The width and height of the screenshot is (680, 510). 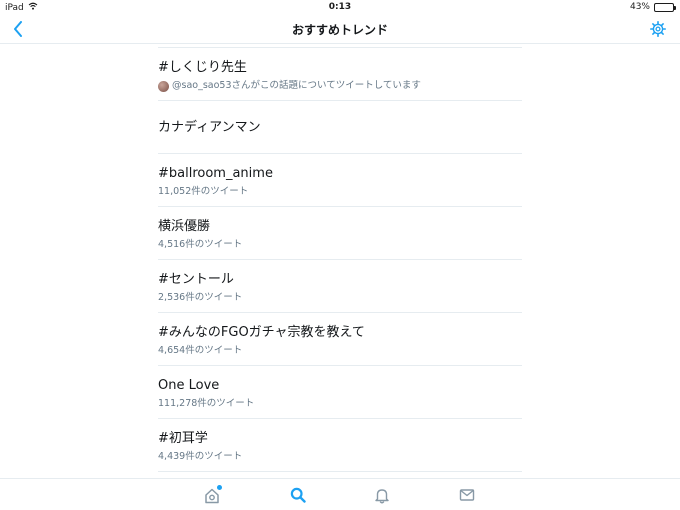 What do you see at coordinates (206, 403) in the screenshot?
I see `trend-tweet-count: 111,278件のツイート` at bounding box center [206, 403].